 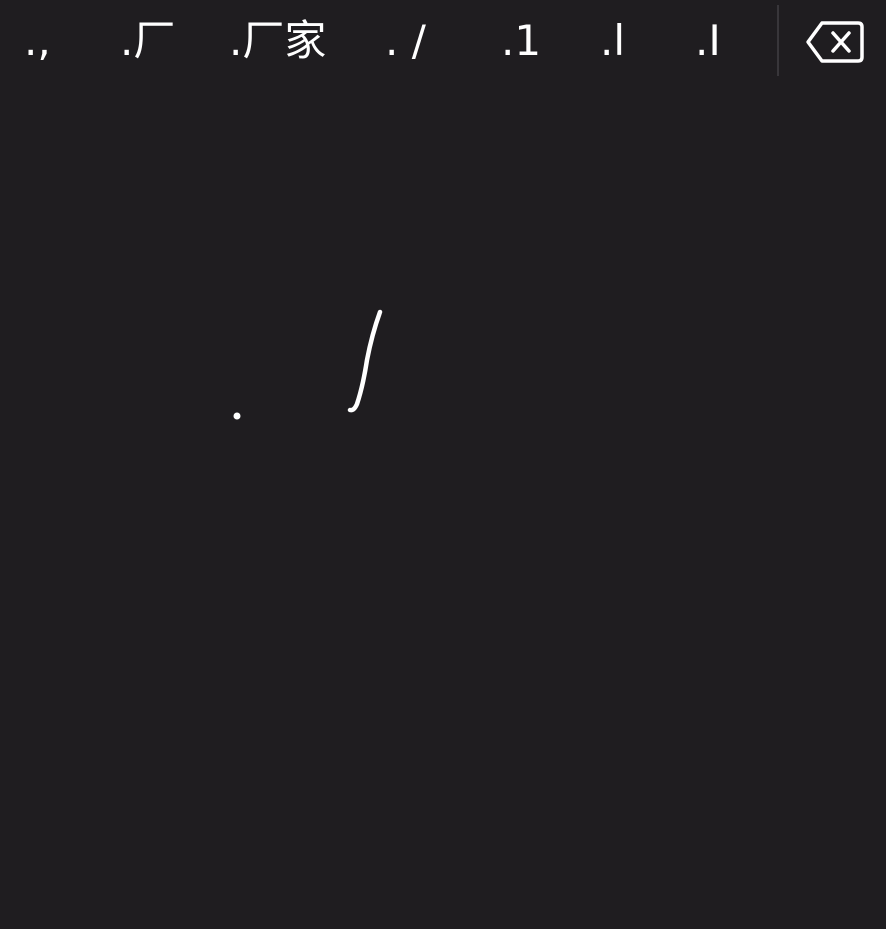 I want to click on candidate-bar: ., .厂 .厂家 . / .1 .l .I, so click(x=443, y=41).